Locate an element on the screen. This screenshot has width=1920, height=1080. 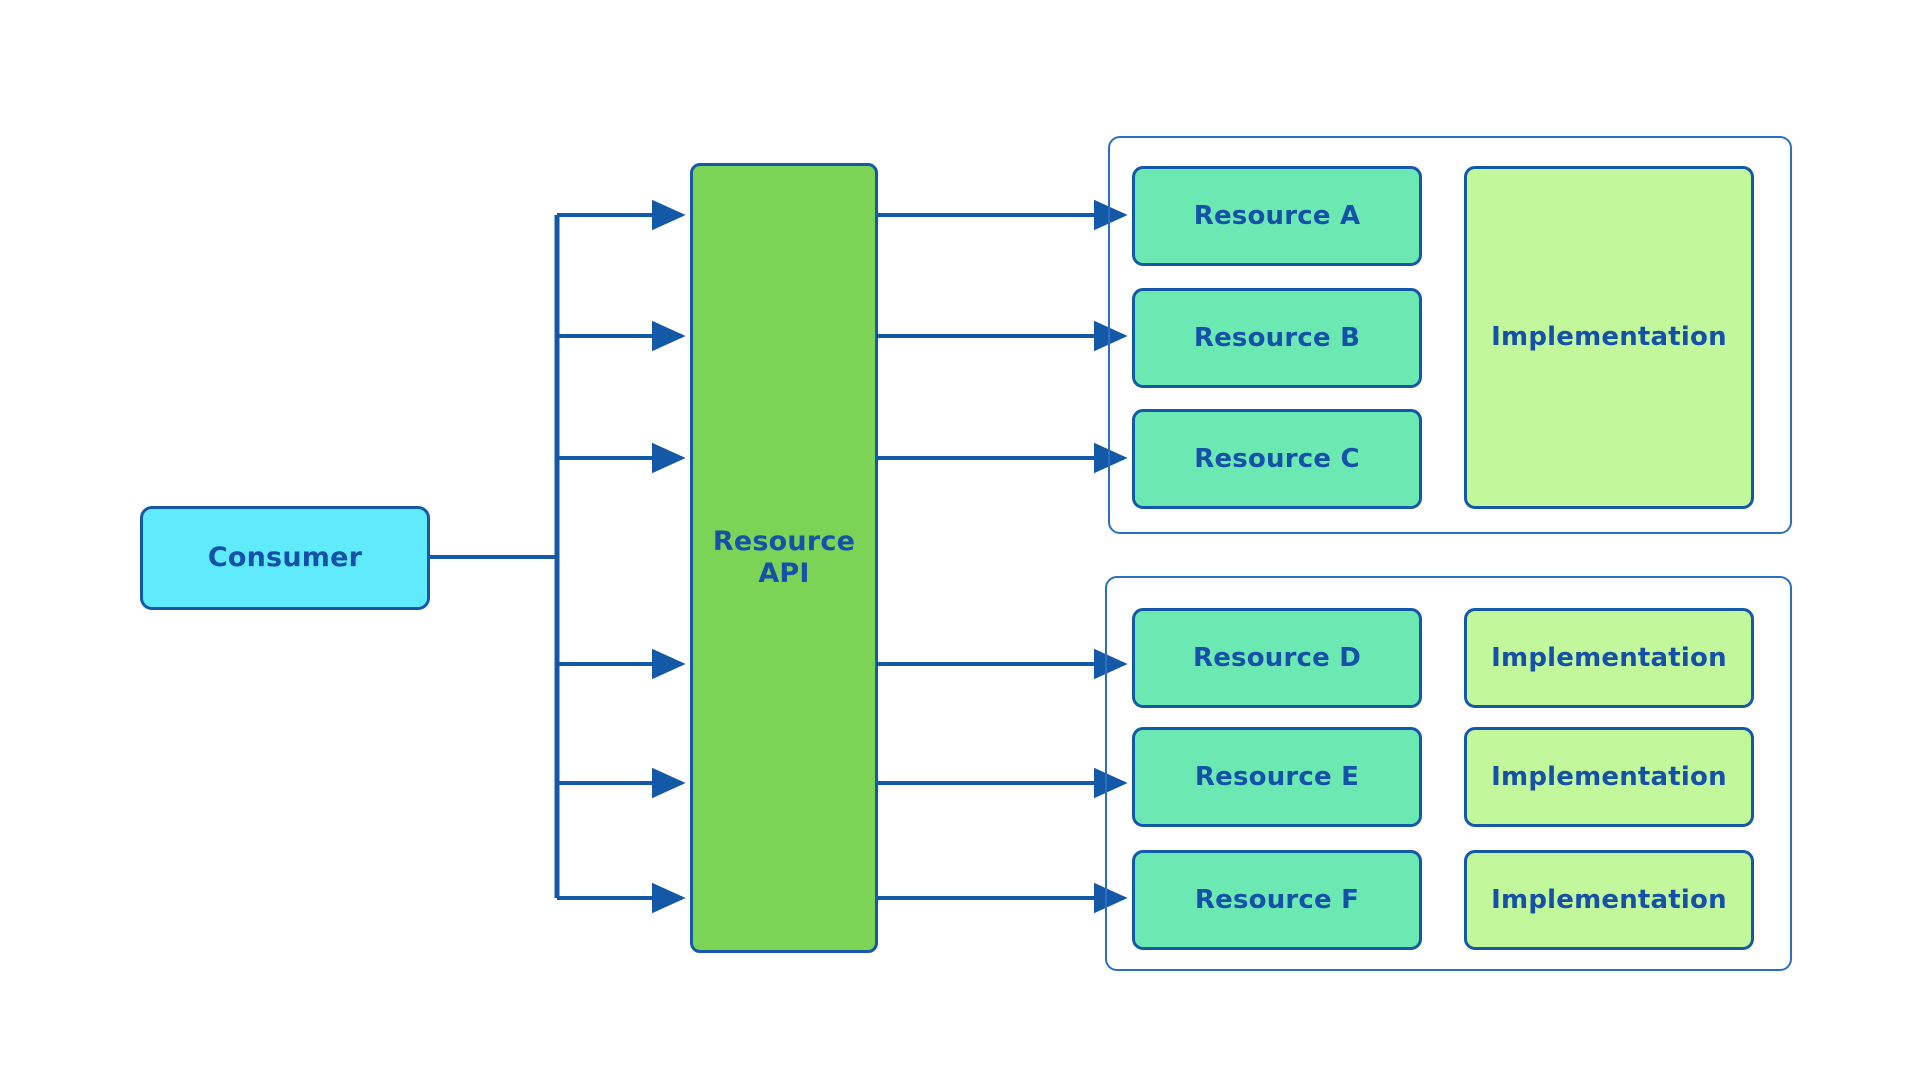
implementation-e-label: Implementation is located at coordinates (1609, 776).